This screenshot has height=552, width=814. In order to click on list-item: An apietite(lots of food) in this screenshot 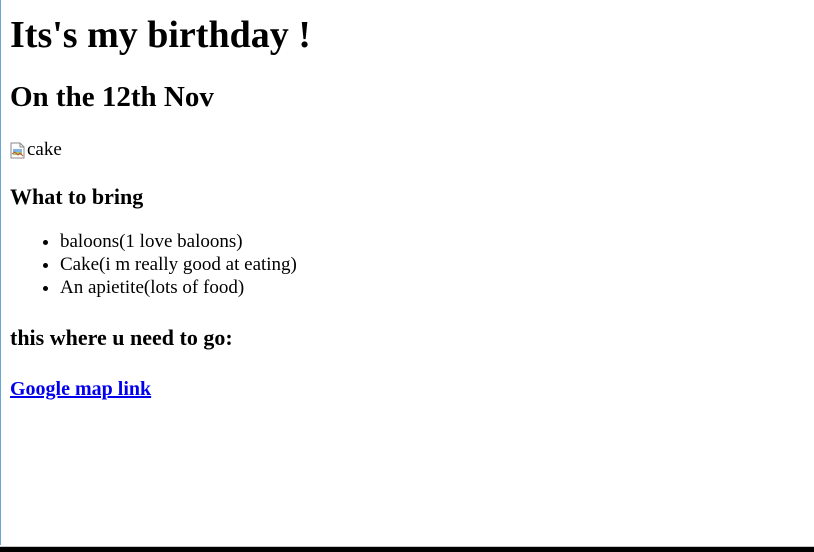, I will do `click(432, 287)`.